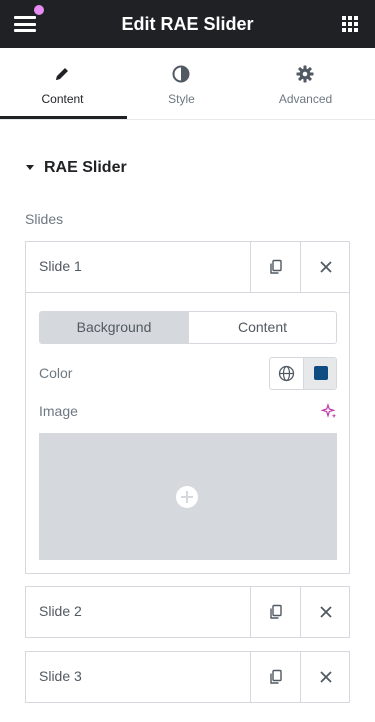 This screenshot has height=722, width=375. Describe the element at coordinates (114, 327) in the screenshot. I see `switch-background: Background` at that location.